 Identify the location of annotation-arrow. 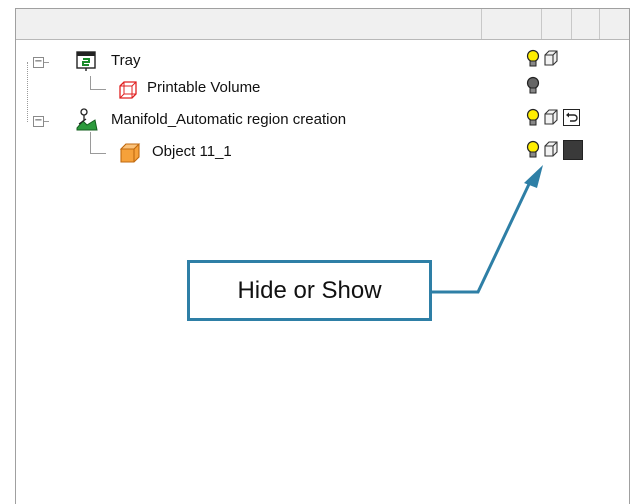
(487, 229).